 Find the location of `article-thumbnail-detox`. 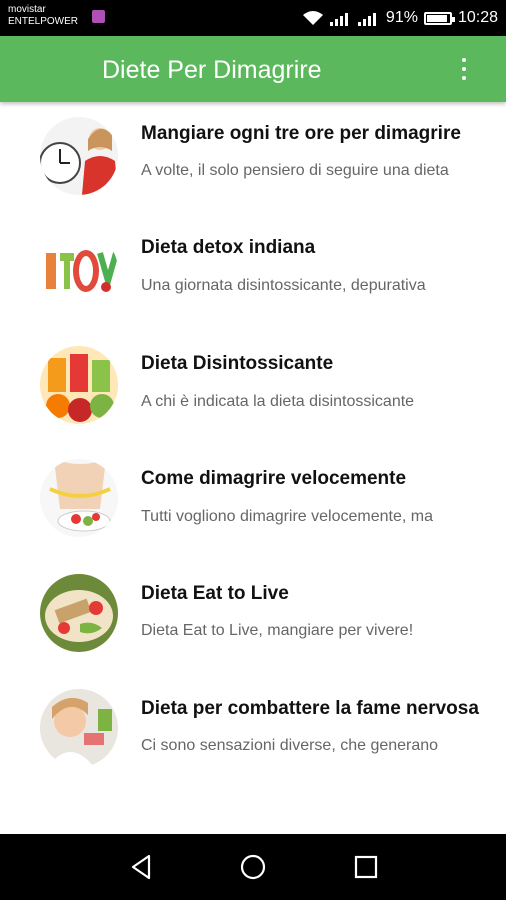

article-thumbnail-detox is located at coordinates (79, 270).